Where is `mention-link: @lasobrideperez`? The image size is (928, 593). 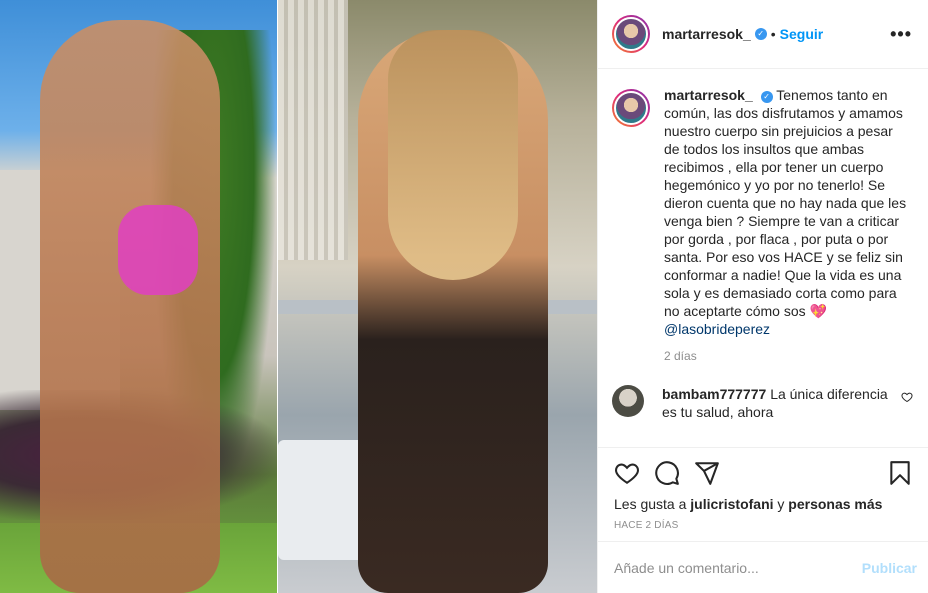 mention-link: @lasobrideperez is located at coordinates (717, 329).